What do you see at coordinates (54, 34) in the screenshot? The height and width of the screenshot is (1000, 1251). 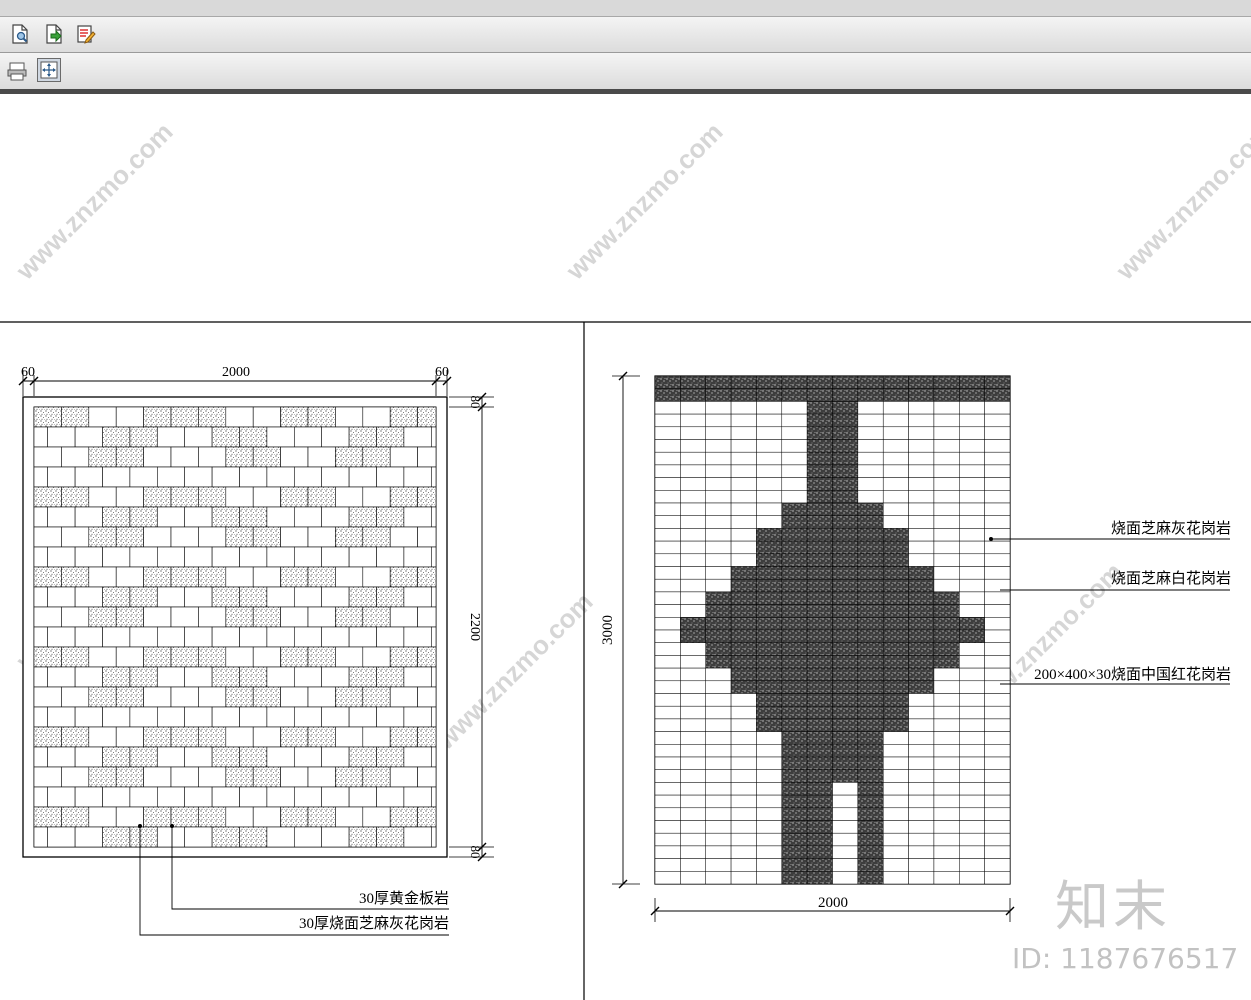 I see `export-doc-icon` at bounding box center [54, 34].